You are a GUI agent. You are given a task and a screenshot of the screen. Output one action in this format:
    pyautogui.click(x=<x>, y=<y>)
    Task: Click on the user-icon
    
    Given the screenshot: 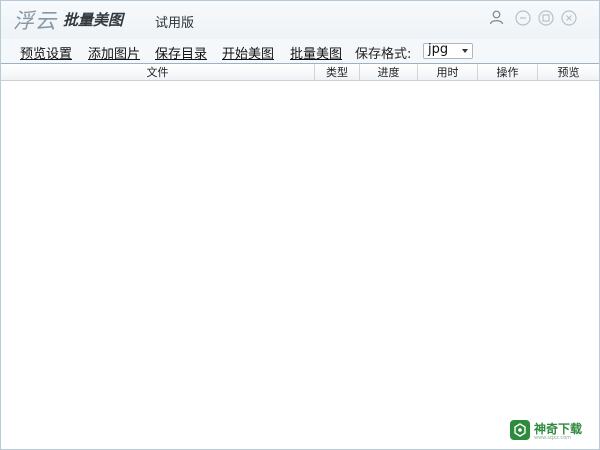 What is the action you would take?
    pyautogui.click(x=496, y=17)
    